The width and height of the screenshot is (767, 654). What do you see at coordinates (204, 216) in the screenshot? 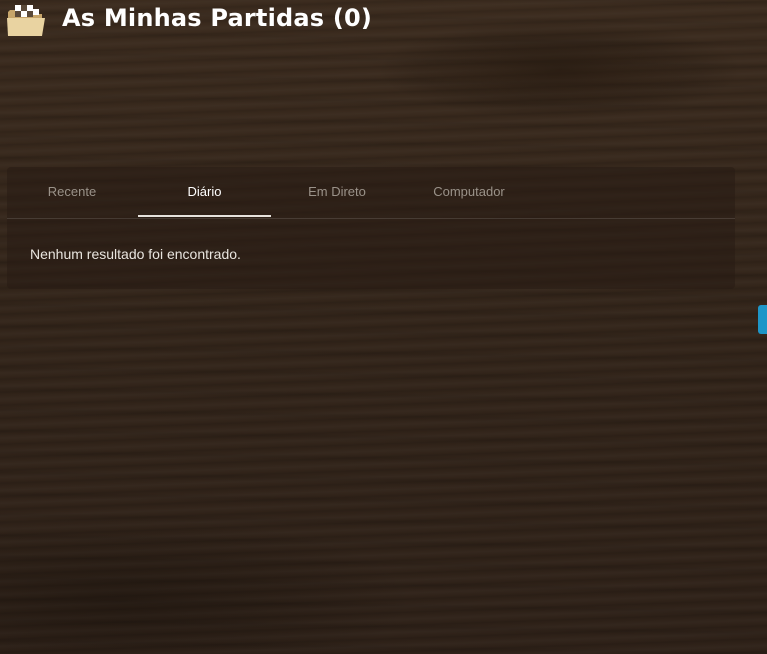
I see `active-tab-indicator` at bounding box center [204, 216].